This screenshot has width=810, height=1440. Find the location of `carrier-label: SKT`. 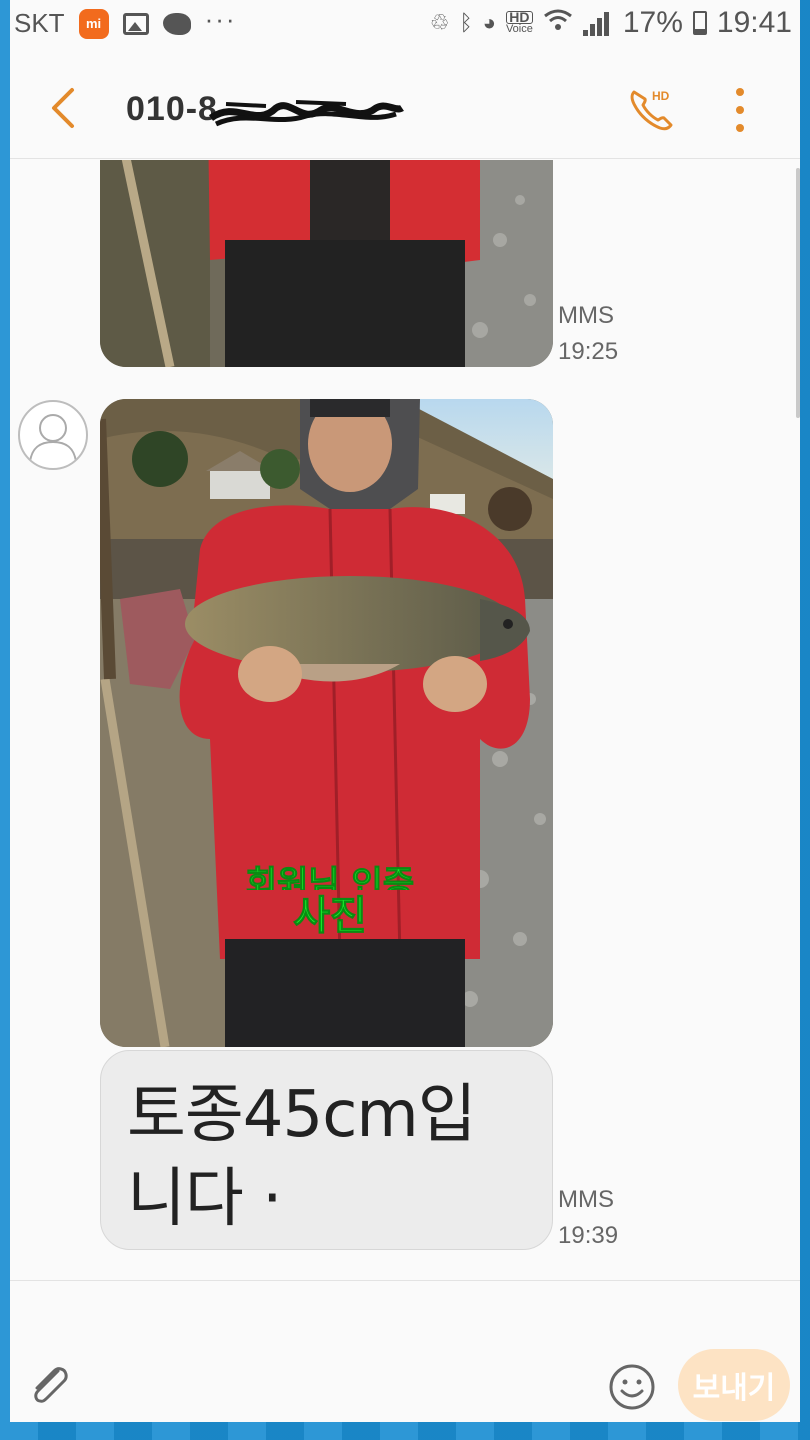

carrier-label: SKT is located at coordinates (39, 23).